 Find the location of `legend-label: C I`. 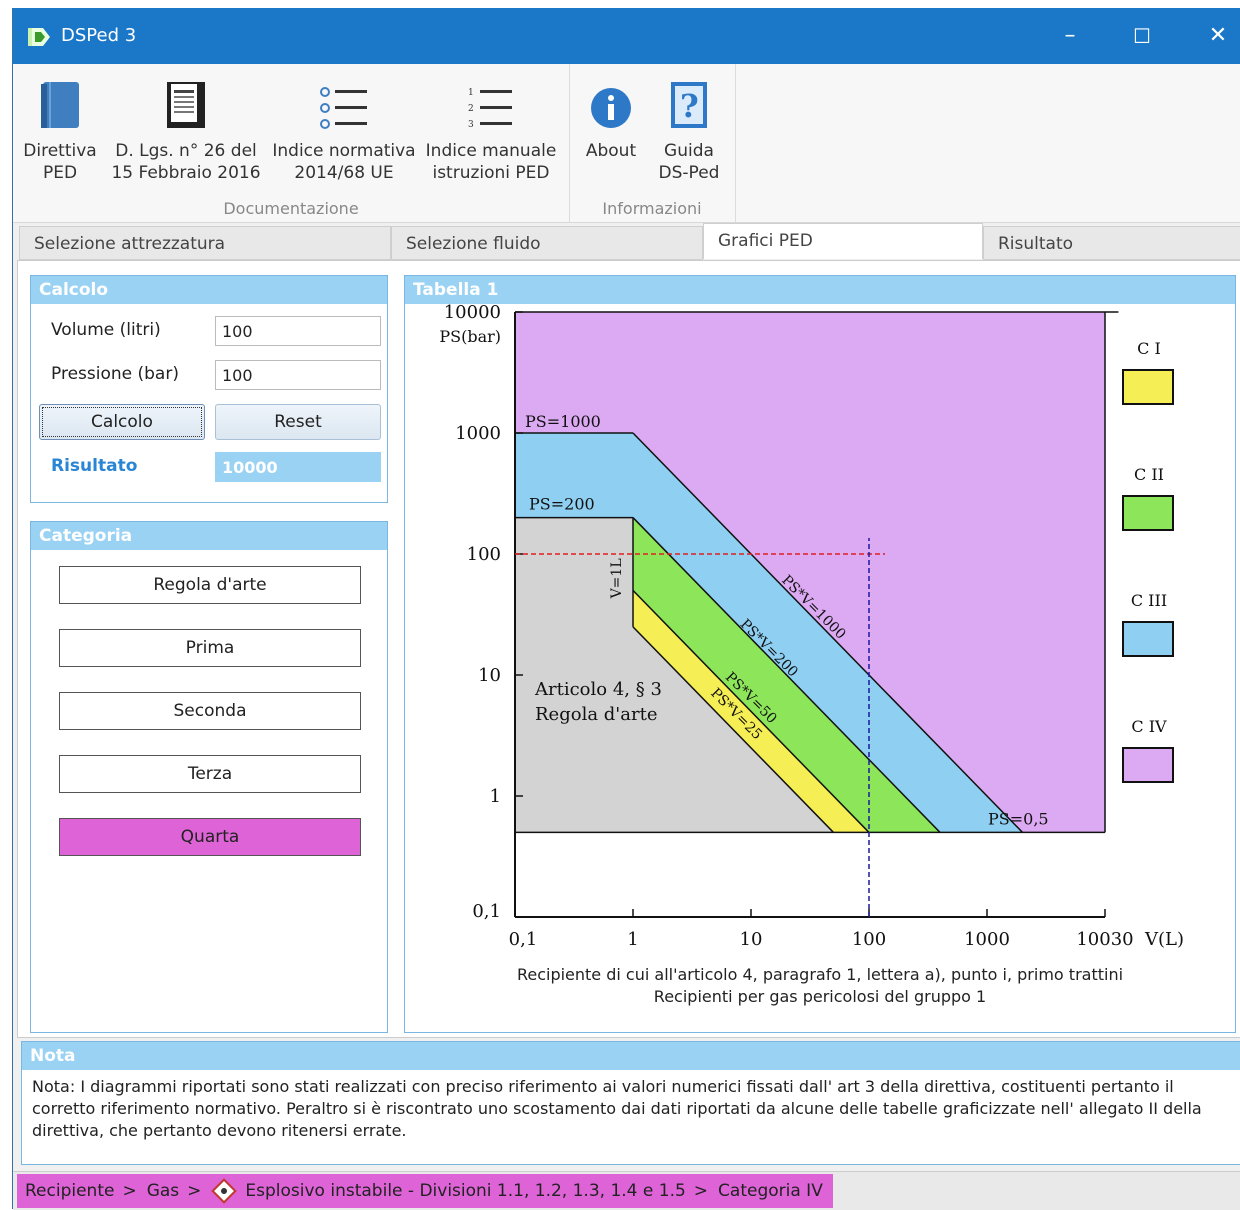

legend-label: C I is located at coordinates (1149, 348).